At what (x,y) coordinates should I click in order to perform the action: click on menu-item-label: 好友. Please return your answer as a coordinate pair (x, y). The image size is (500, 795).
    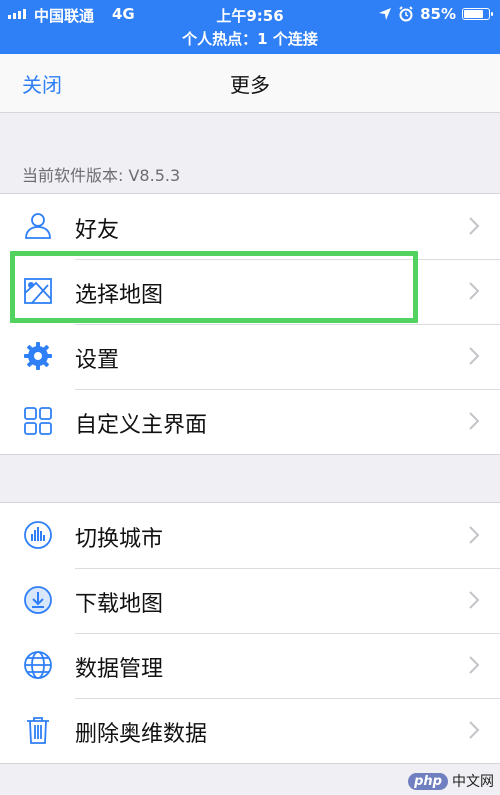
    Looking at the image, I should click on (97, 230).